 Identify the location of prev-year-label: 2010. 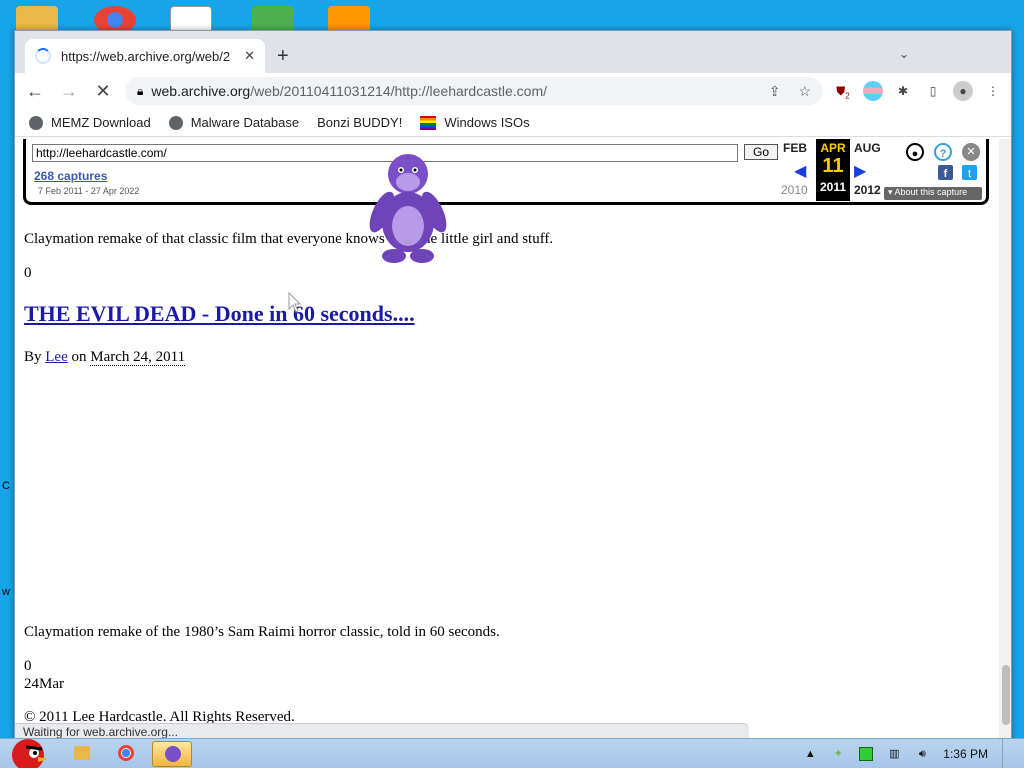
(794, 190).